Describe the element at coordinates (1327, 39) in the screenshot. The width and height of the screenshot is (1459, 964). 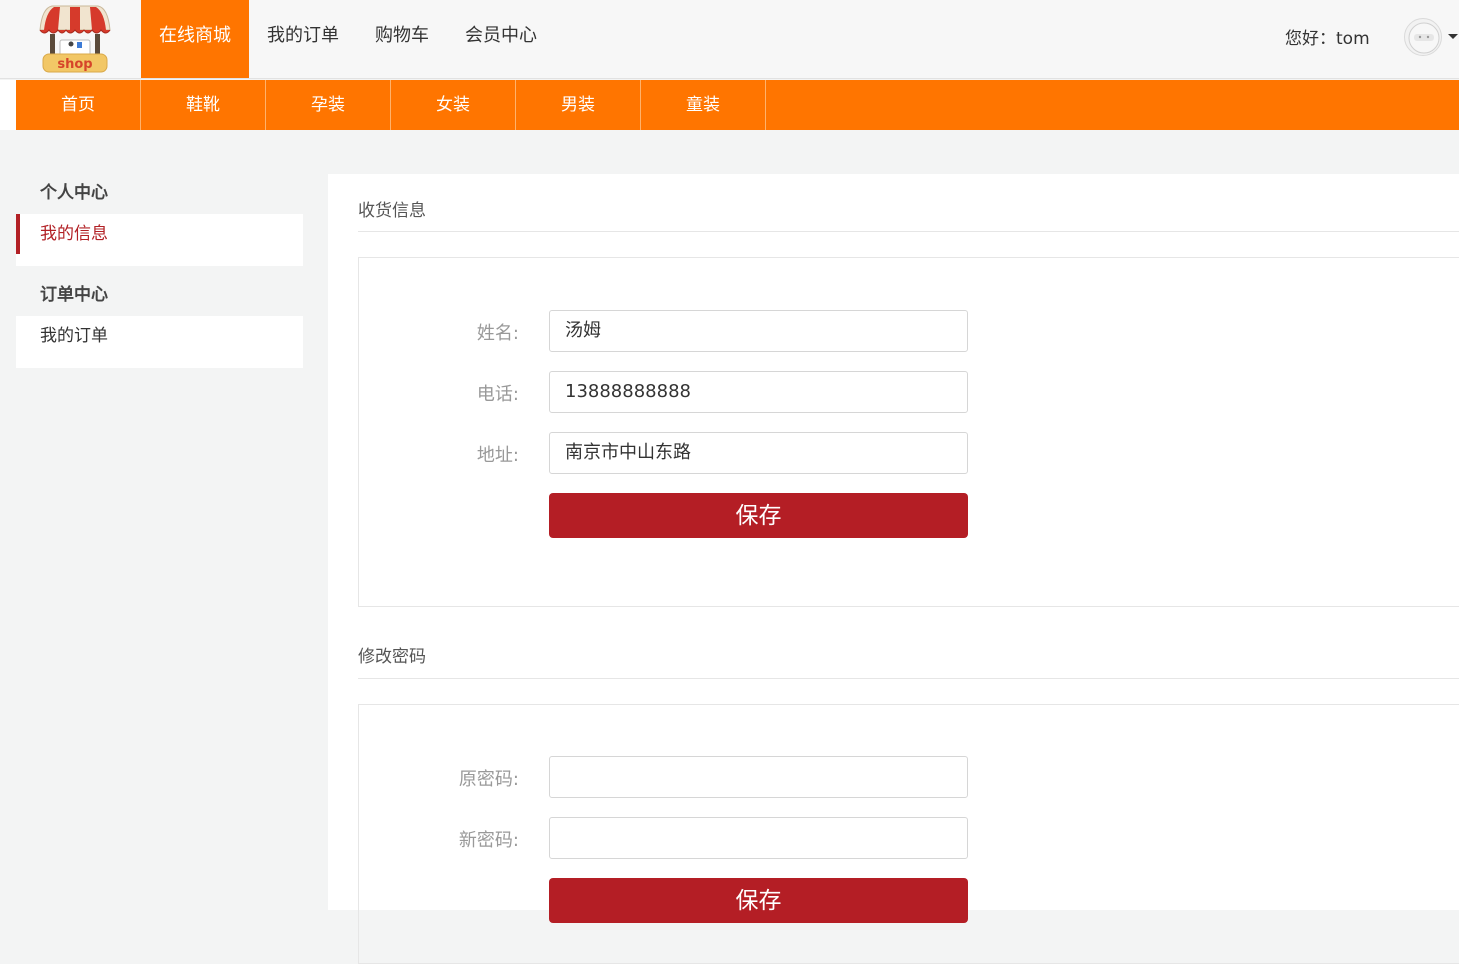
I see `user-greeting: 您好：tom` at that location.